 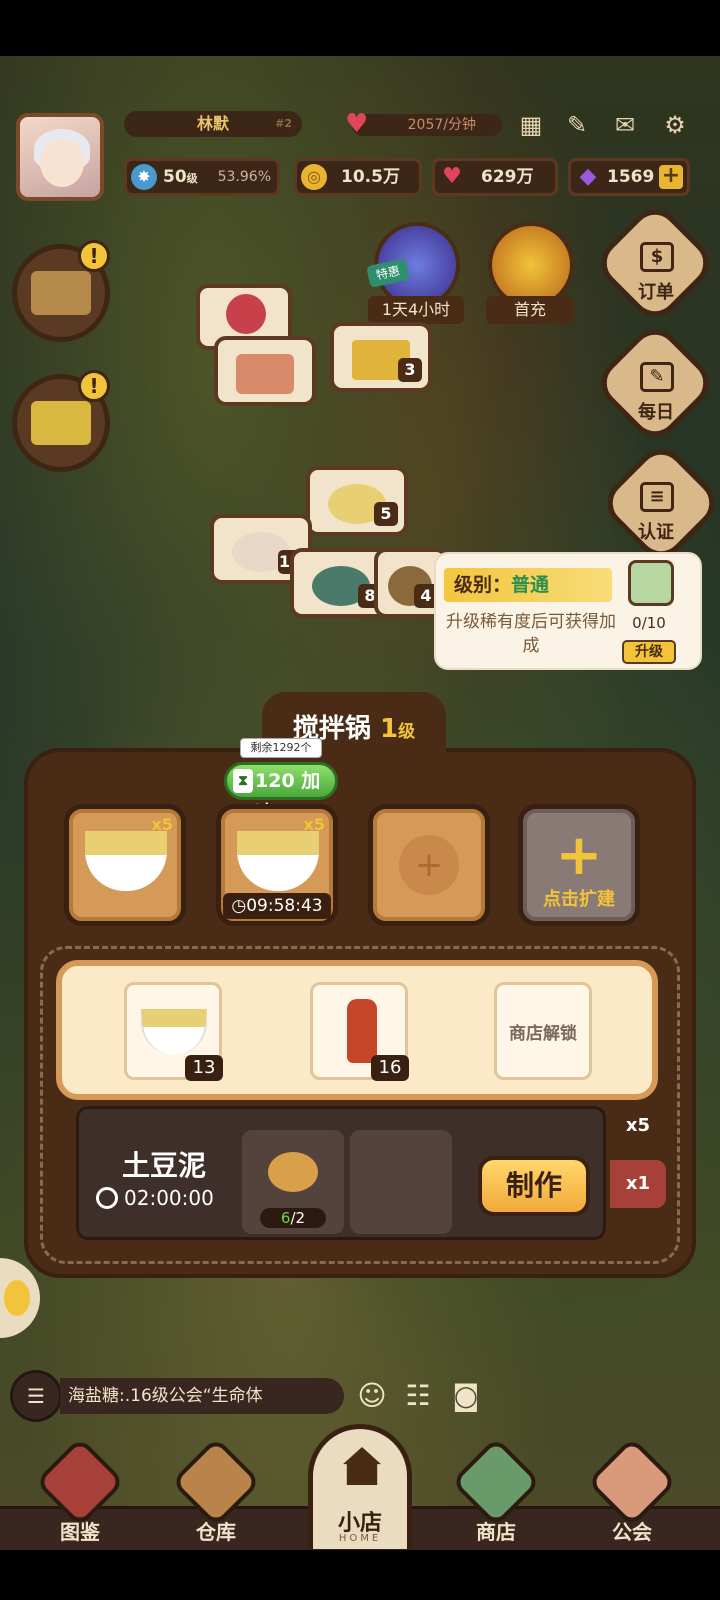 What do you see at coordinates (671, 177) in the screenshot?
I see `add-gems-button: +` at bounding box center [671, 177].